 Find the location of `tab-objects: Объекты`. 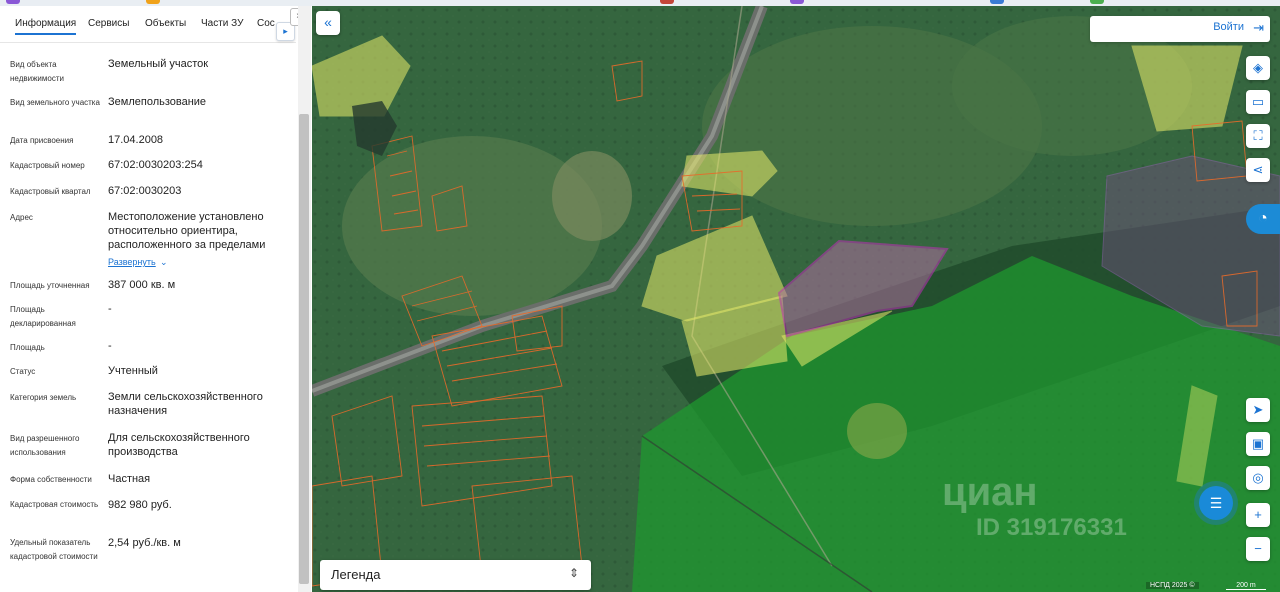

tab-objects: Объекты is located at coordinates (165, 23).